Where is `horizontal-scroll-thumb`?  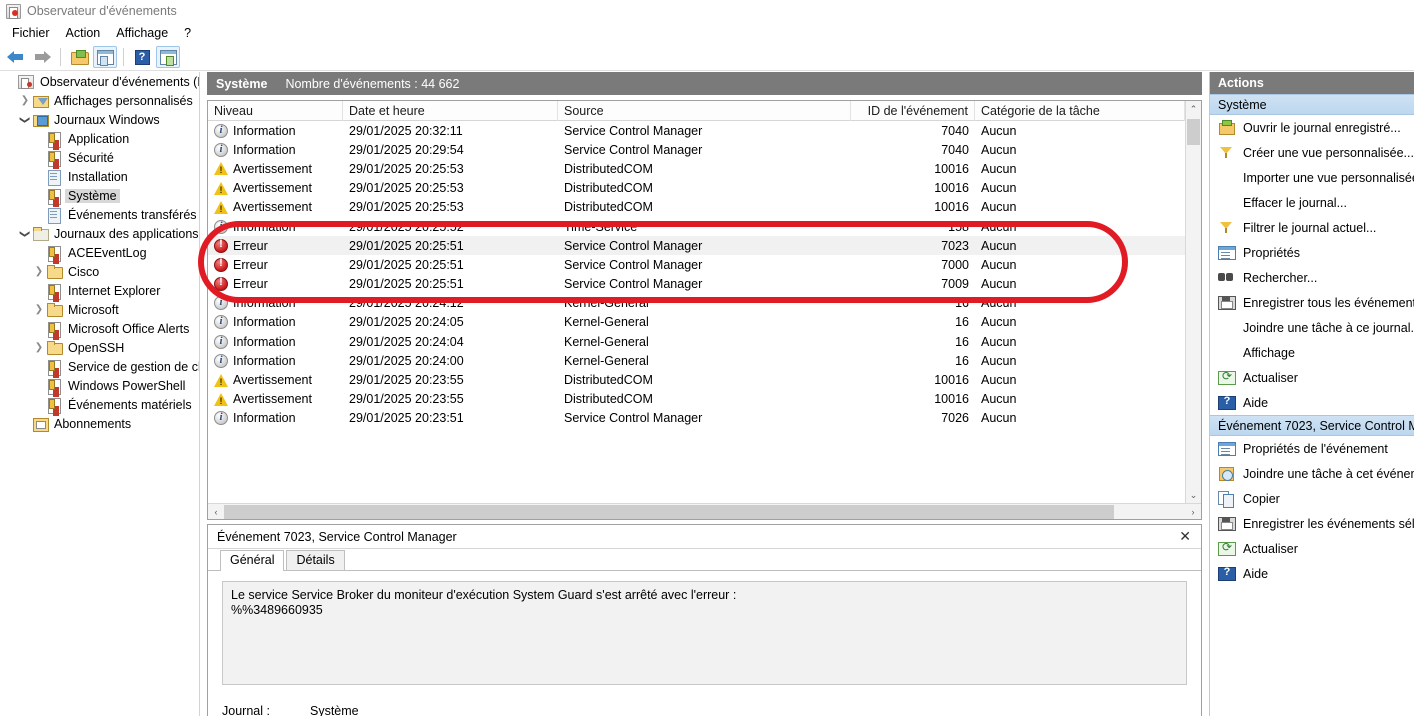
horizontal-scroll-thumb is located at coordinates (669, 511).